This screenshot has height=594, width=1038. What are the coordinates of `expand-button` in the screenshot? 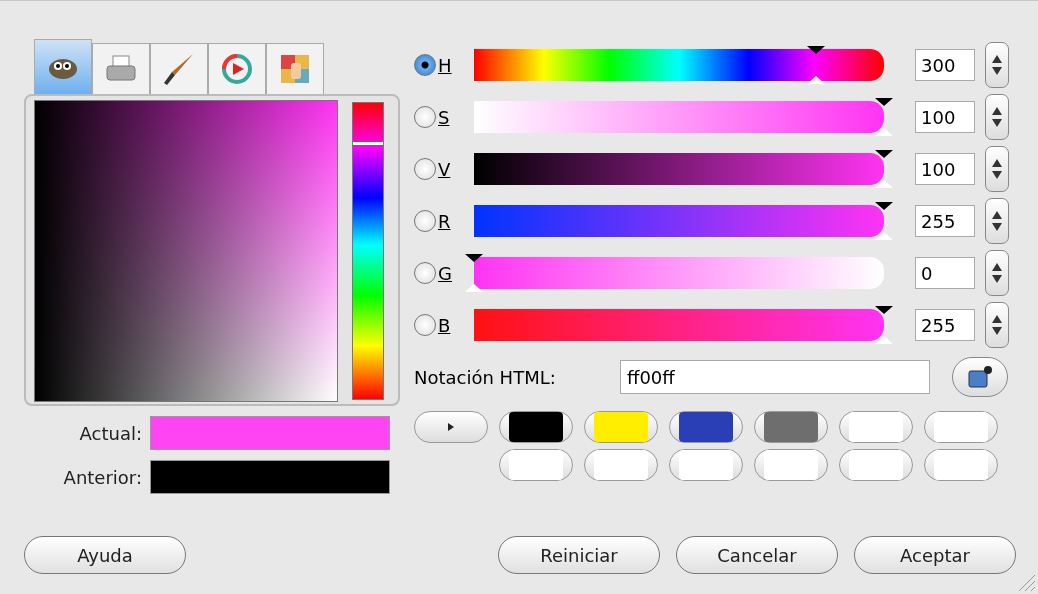 It's located at (451, 427).